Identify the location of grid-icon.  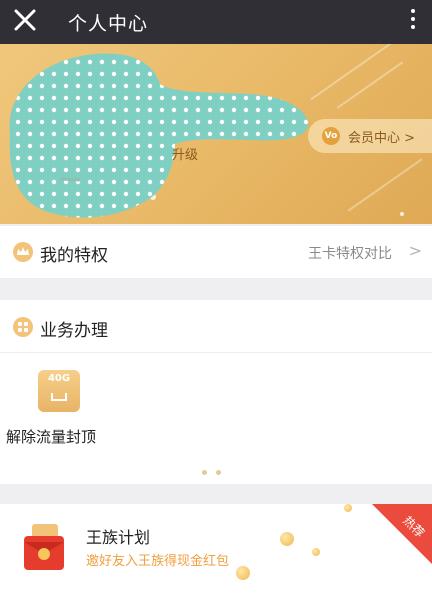
(23, 327).